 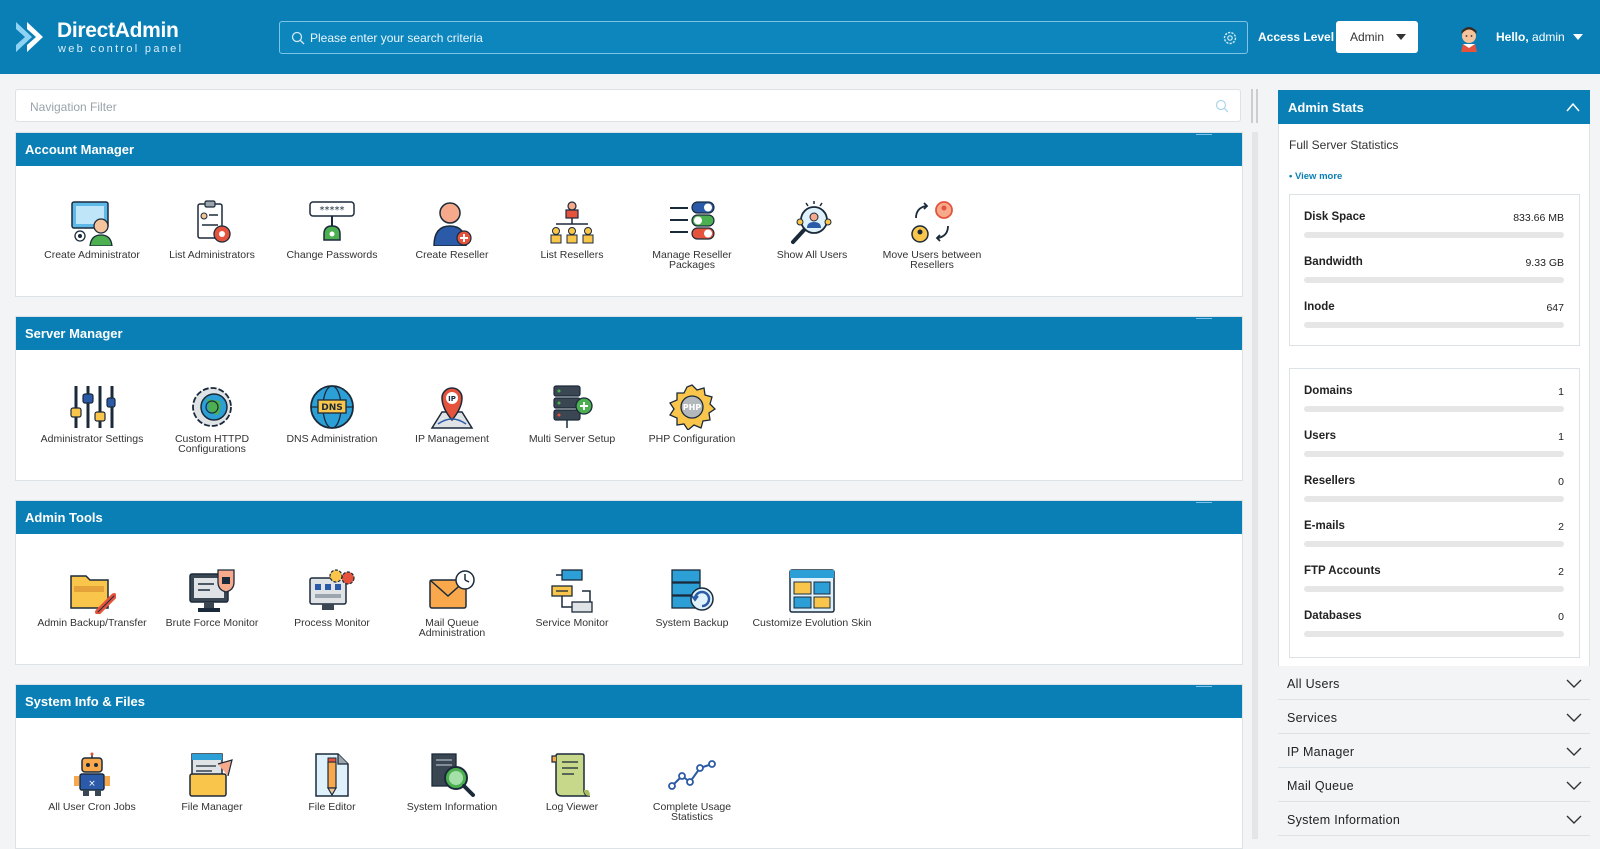 I want to click on item-process-monitor: Process Monitor, so click(x=332, y=598).